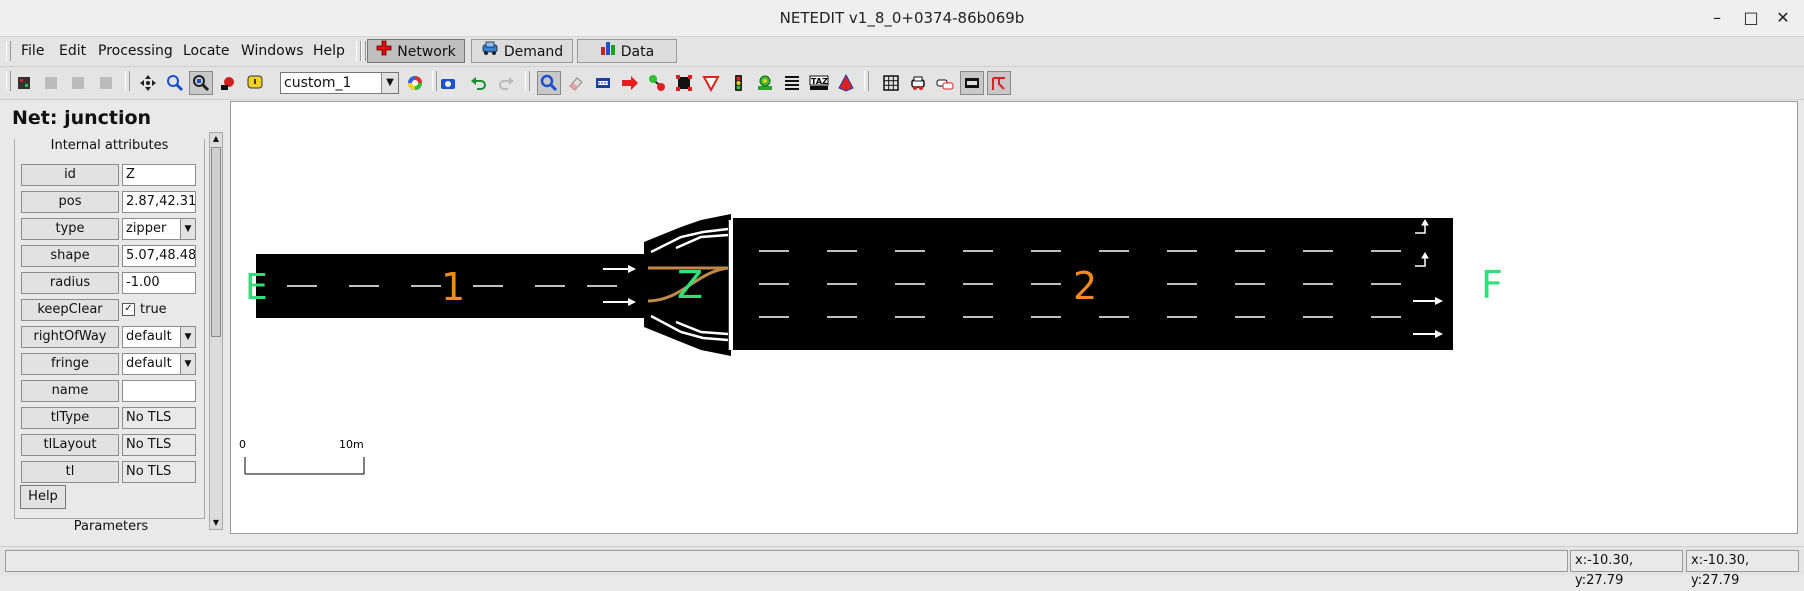 The image size is (1804, 591). I want to click on crossing-mode-icon, so click(792, 83).